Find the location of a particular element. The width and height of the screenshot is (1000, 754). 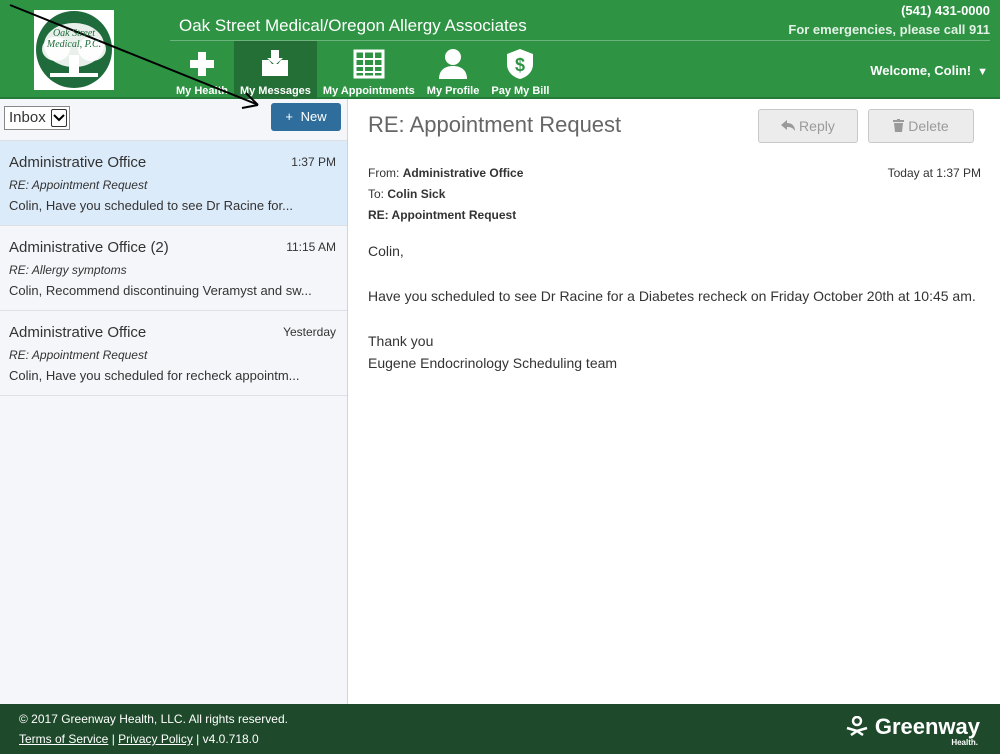

subject-value: RE: Appointment Request is located at coordinates (442, 215).